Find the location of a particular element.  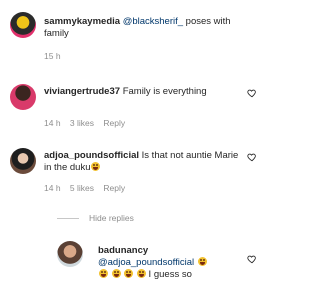

comment-meta: 14 h 3 likes Reply is located at coordinates (88, 123).